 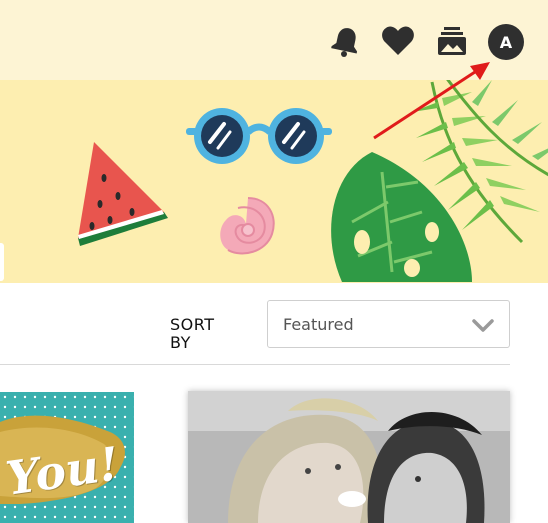 I want to click on gallery-icon, so click(x=452, y=41).